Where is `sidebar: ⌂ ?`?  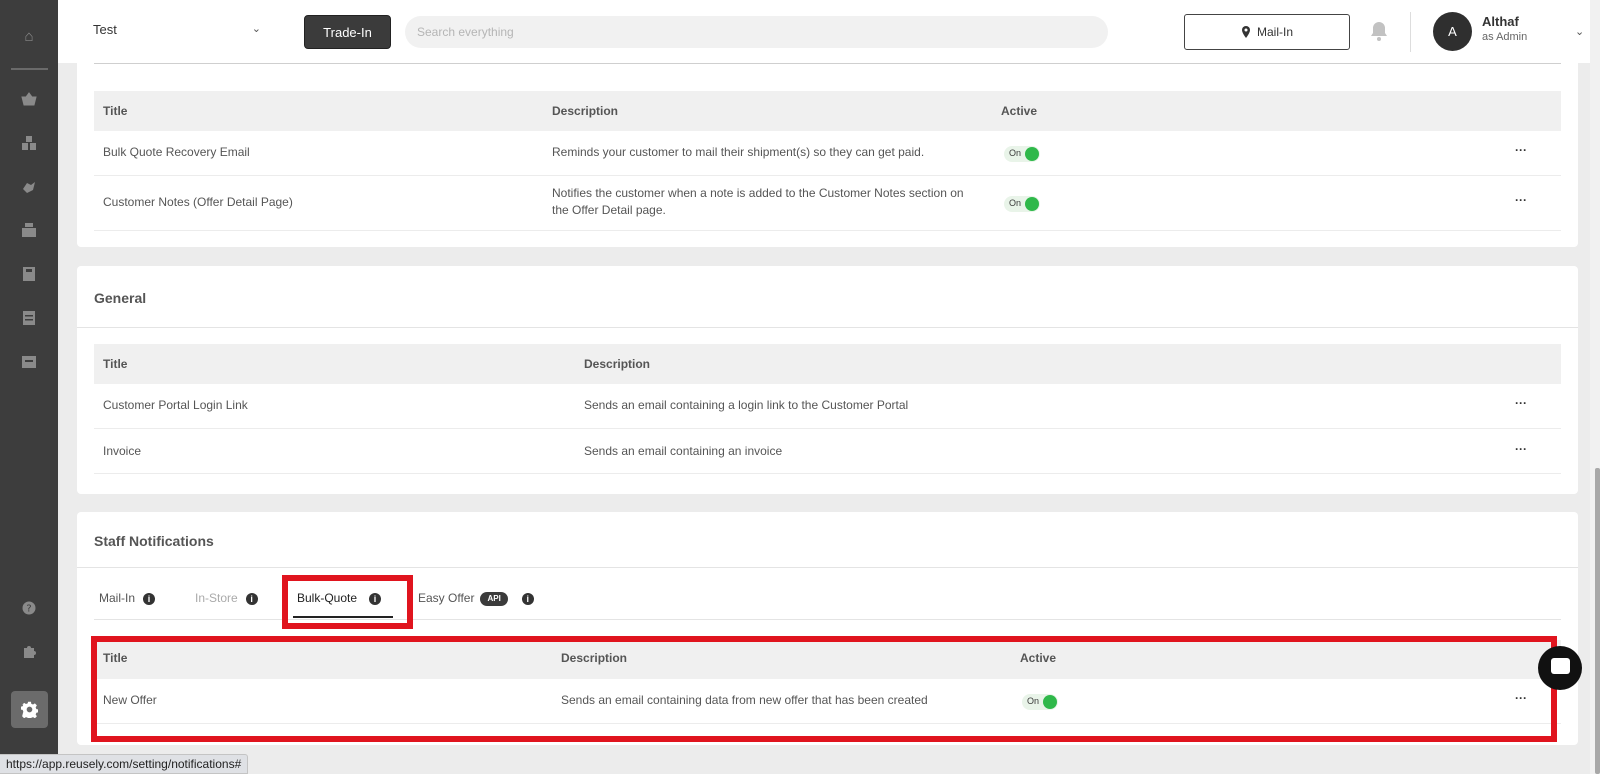 sidebar: ⌂ ? is located at coordinates (29, 387).